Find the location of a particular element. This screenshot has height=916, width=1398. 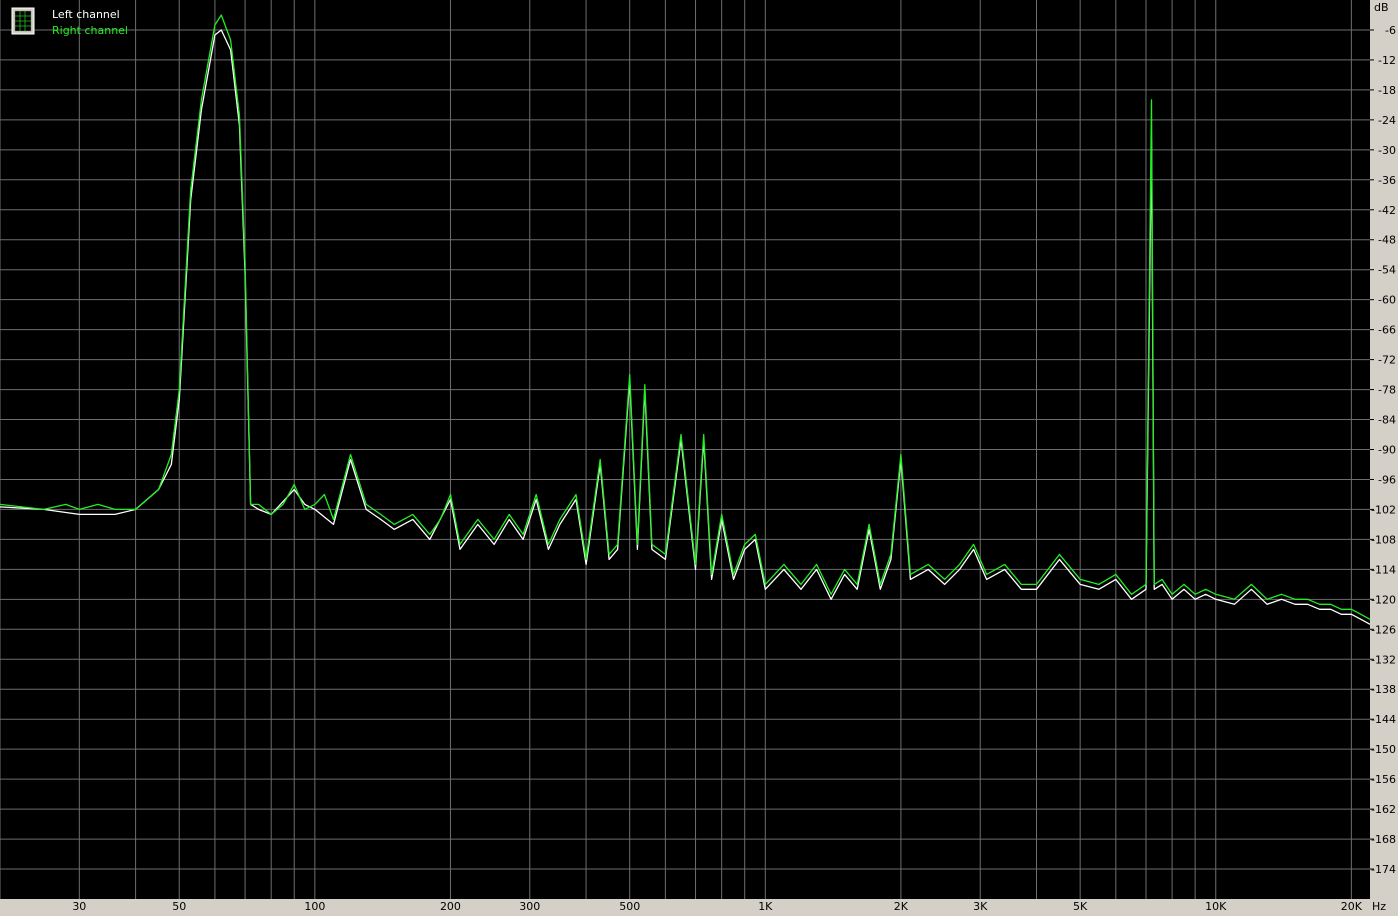

x-tick-label: 10K is located at coordinates (1216, 906).